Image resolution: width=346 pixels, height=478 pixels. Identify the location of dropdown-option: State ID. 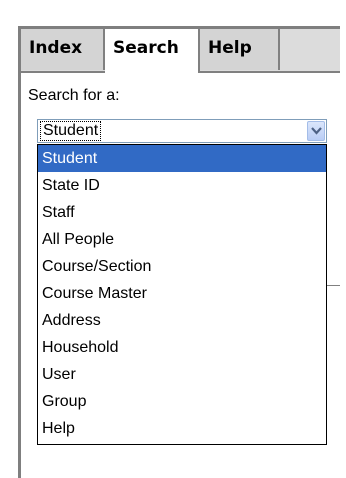
(182, 185).